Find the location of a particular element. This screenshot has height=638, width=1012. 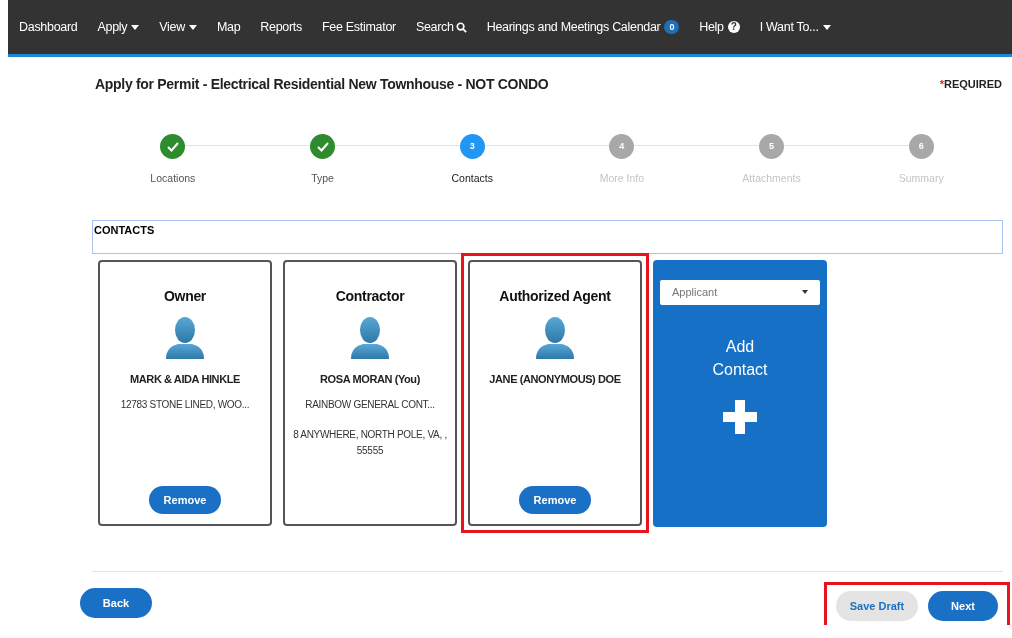

step-label: More Info is located at coordinates (622, 178).